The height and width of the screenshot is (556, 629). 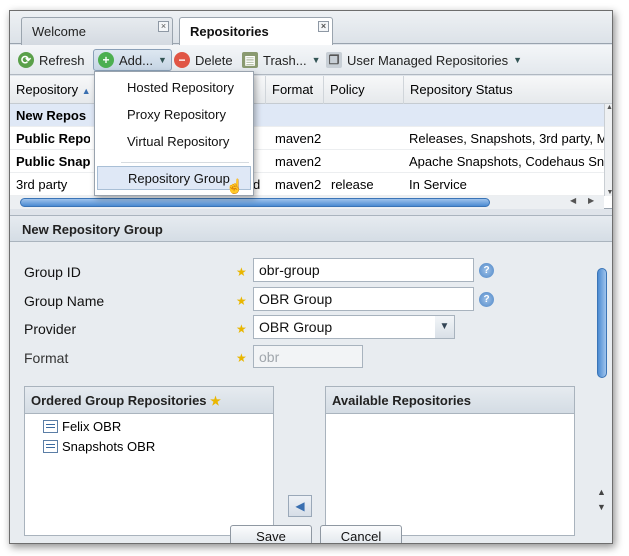 What do you see at coordinates (250, 60) in the screenshot?
I see `trash-icon: ▤` at bounding box center [250, 60].